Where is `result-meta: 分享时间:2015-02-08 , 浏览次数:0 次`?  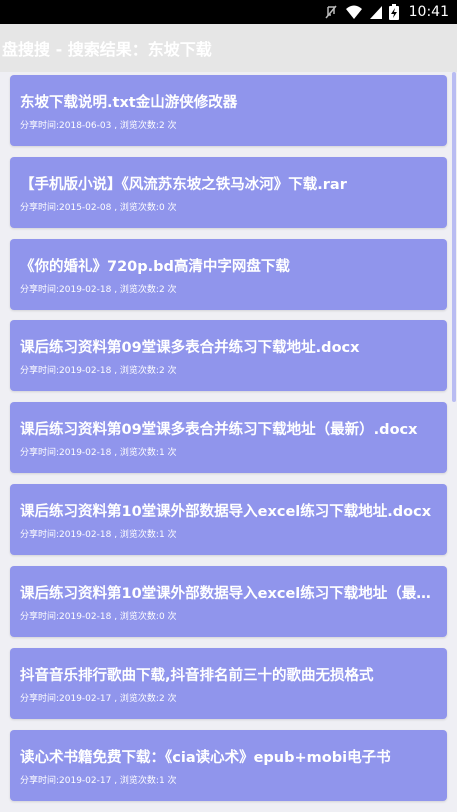 result-meta: 分享时间:2015-02-08 , 浏览次数:0 次 is located at coordinates (98, 208).